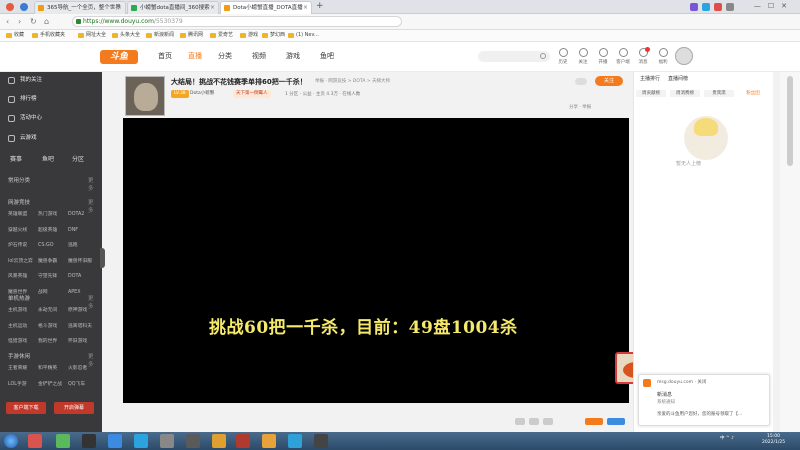 The height and width of the screenshot is (450, 800). What do you see at coordinates (15, 35) in the screenshot?
I see `bookmark-item: 收藏` at bounding box center [15, 35].